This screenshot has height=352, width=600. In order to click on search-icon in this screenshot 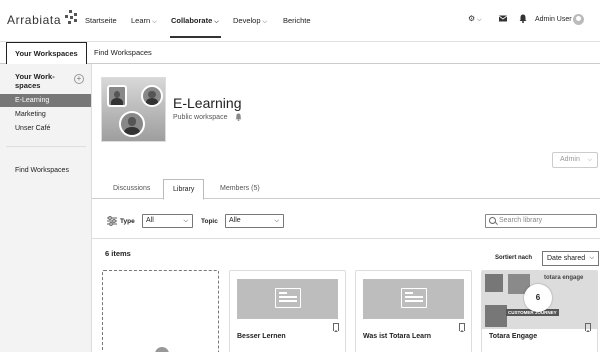, I will do `click(492, 220)`.